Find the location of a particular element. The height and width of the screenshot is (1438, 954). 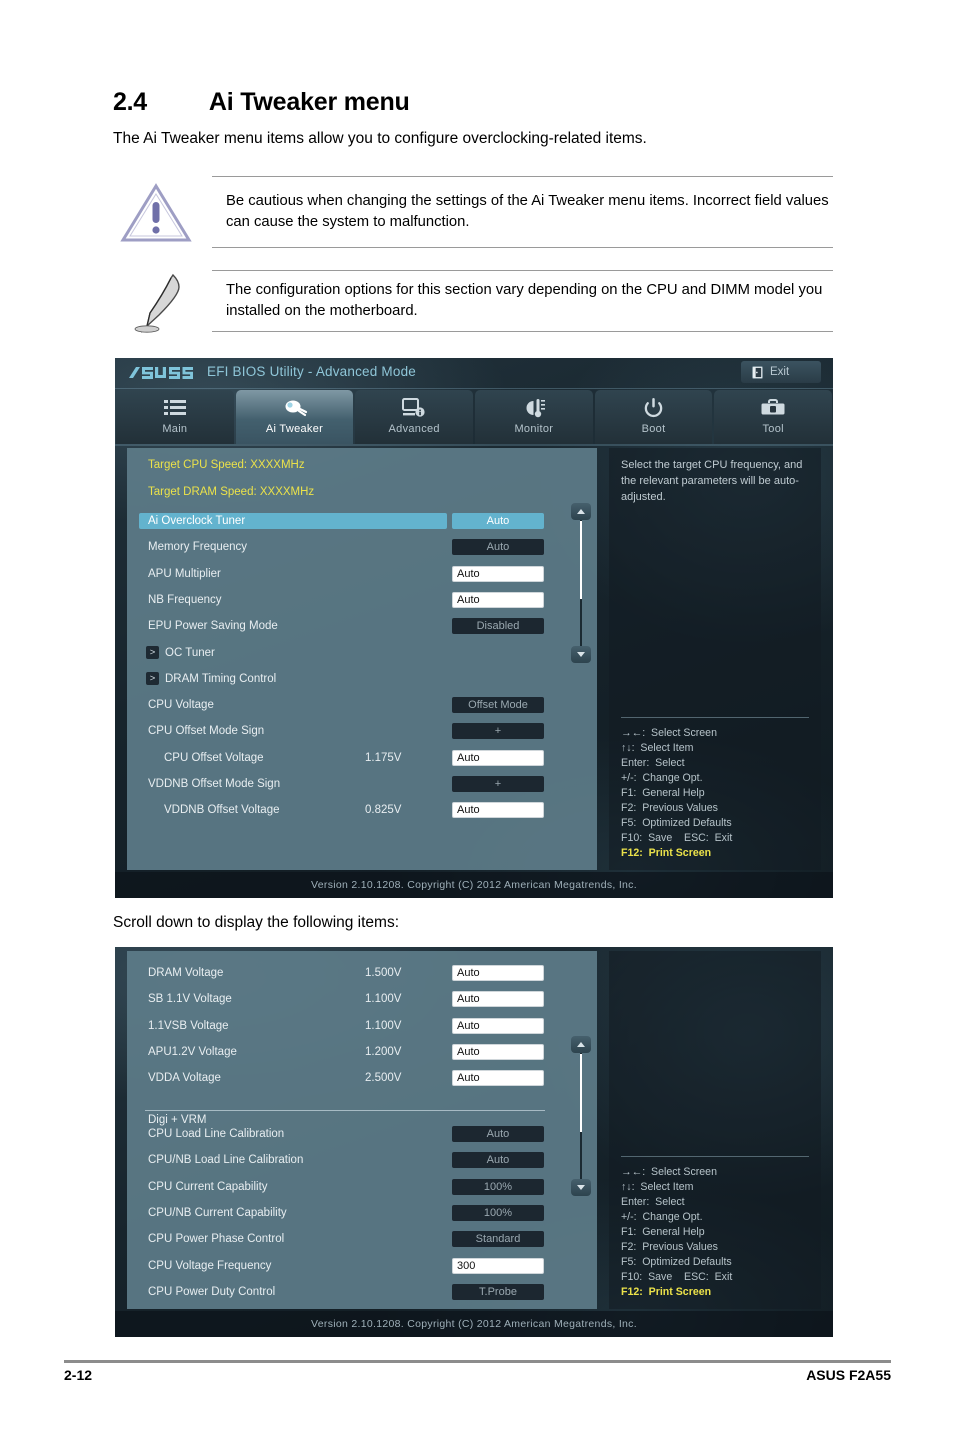

setting-label: CPU Current Capability is located at coordinates (208, 1186).